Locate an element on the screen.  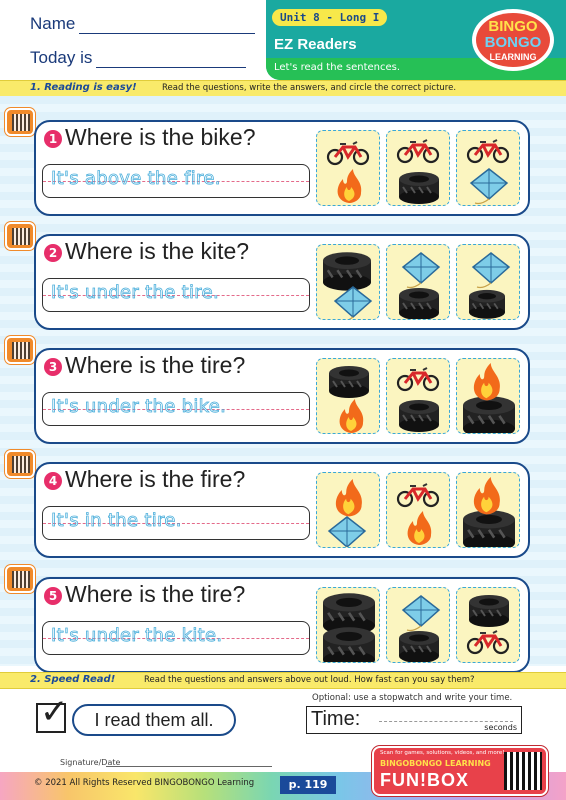
answer-writing-field: It's above the fire. is located at coordinates (176, 181).